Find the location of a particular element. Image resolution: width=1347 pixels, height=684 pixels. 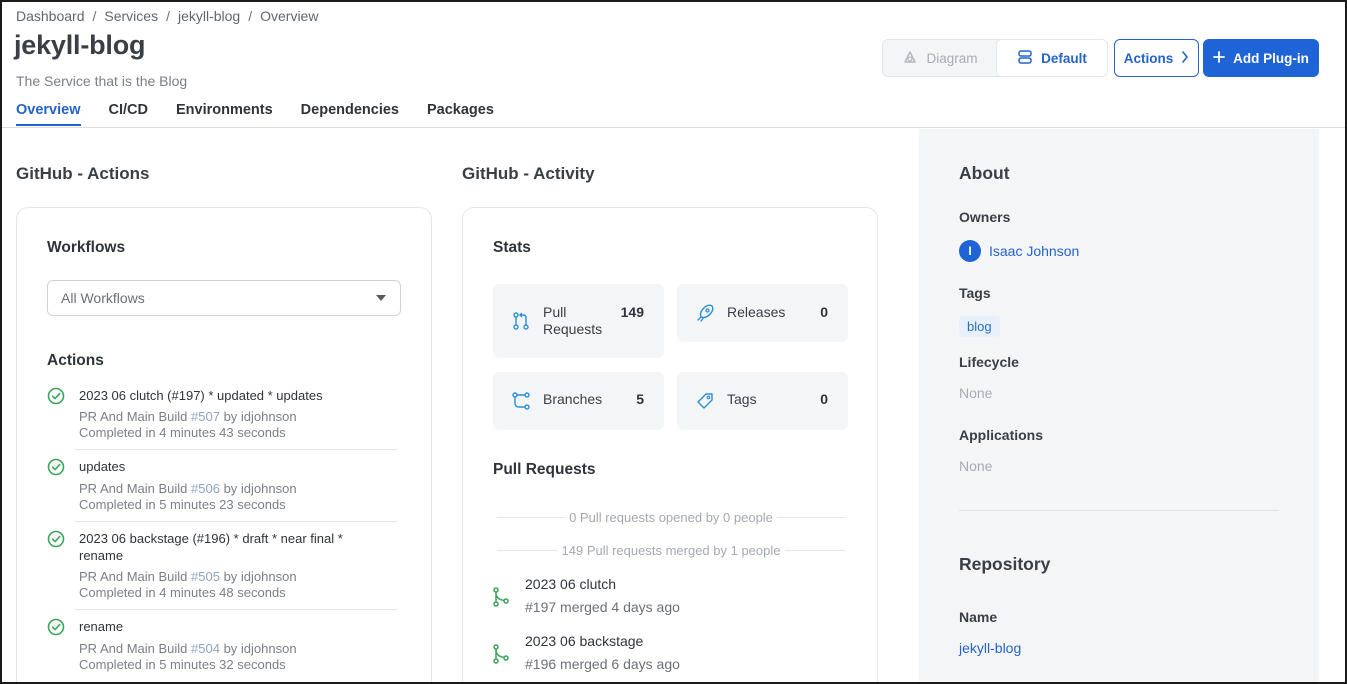

branch-icon is located at coordinates (521, 401).